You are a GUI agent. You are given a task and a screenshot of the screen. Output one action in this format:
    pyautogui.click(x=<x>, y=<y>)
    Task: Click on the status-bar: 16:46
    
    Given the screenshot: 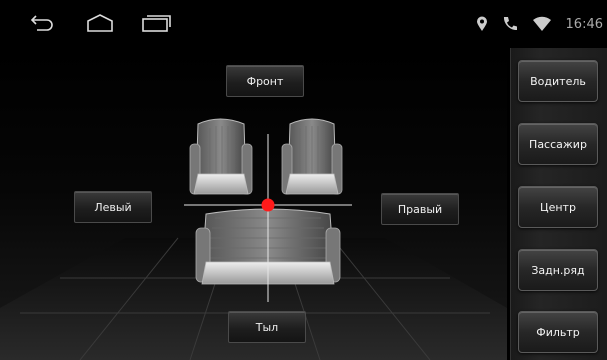 What is the action you would take?
    pyautogui.click(x=303, y=24)
    